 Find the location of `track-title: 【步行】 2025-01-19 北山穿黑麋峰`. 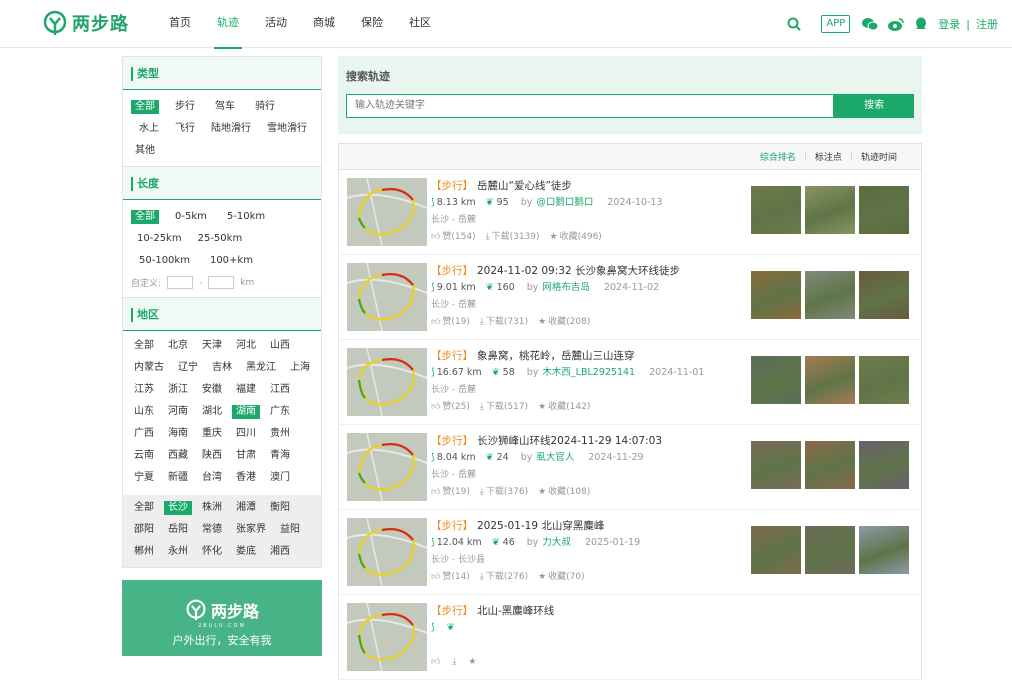

track-title: 【步行】 2025-01-19 北山穿黑麋峰 is located at coordinates (535, 526).